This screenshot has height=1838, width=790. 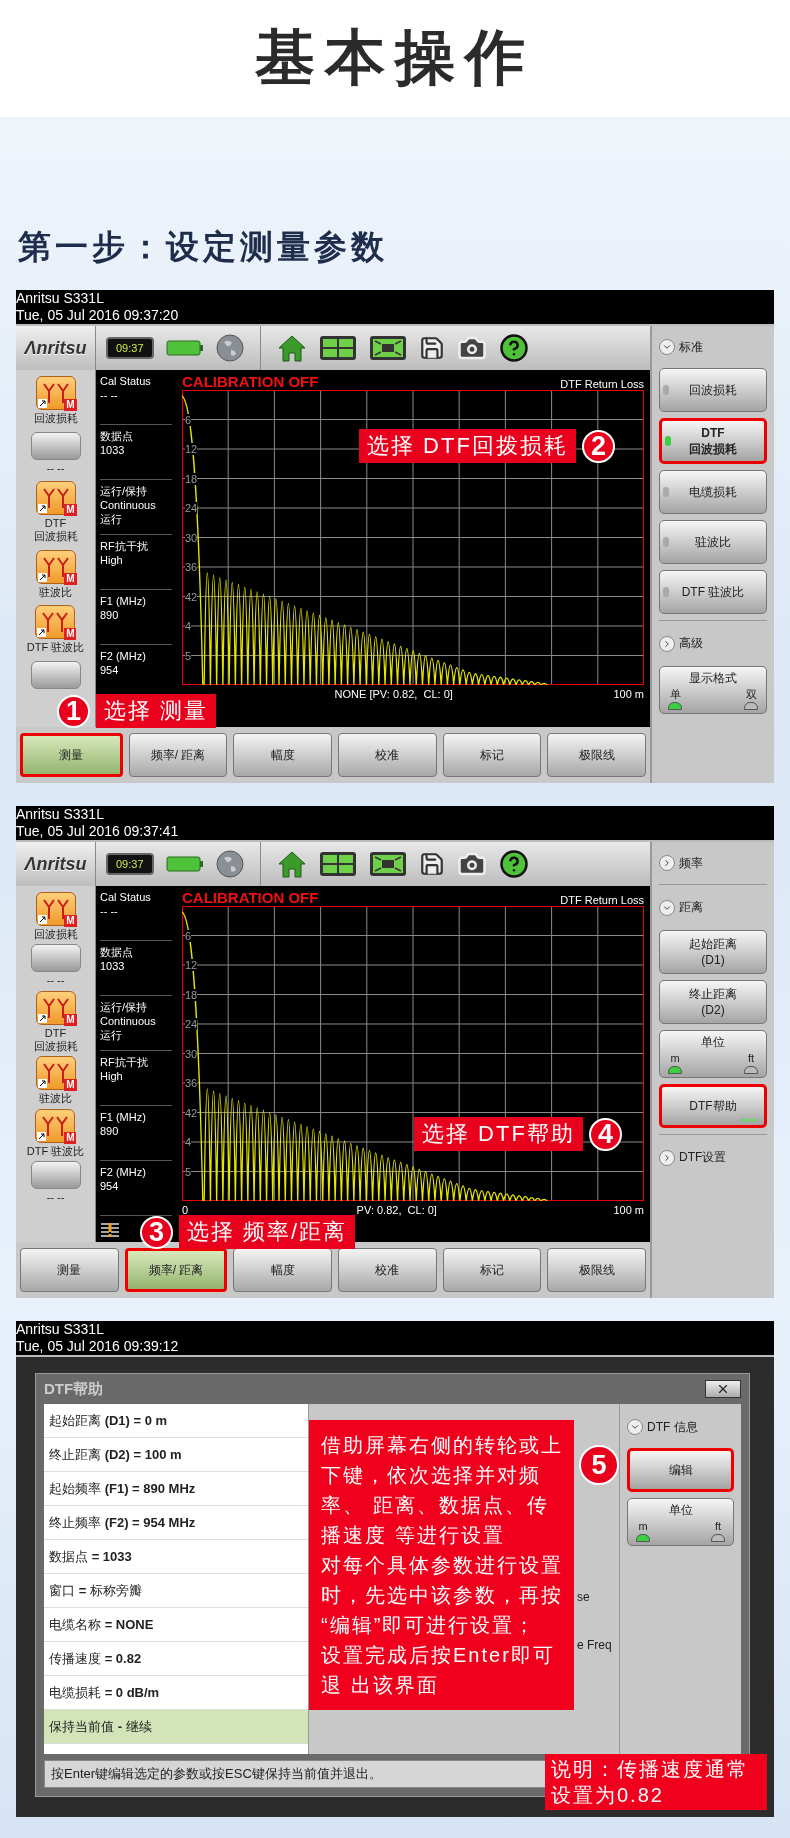 What do you see at coordinates (713, 441) in the screenshot?
I see `menu-button: DTF 回波损耗` at bounding box center [713, 441].